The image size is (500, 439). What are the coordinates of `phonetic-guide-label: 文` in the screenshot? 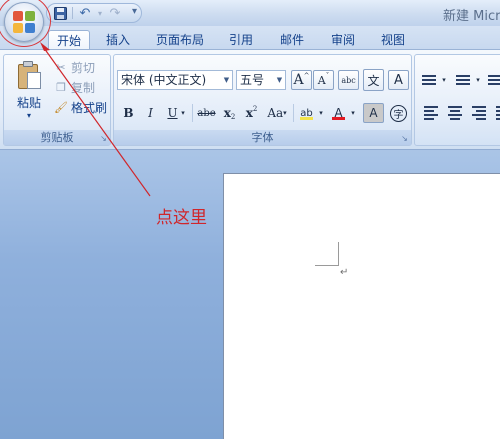 It's located at (373, 80).